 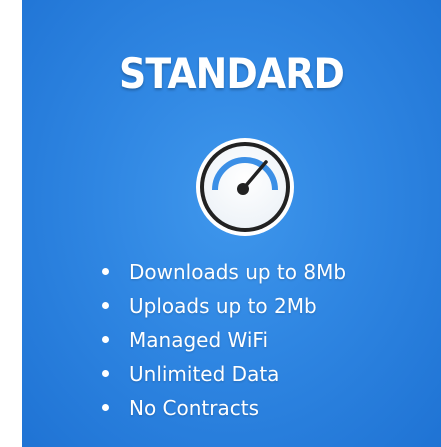 What do you see at coordinates (204, 374) in the screenshot?
I see `feature-label: Unlimited Data` at bounding box center [204, 374].